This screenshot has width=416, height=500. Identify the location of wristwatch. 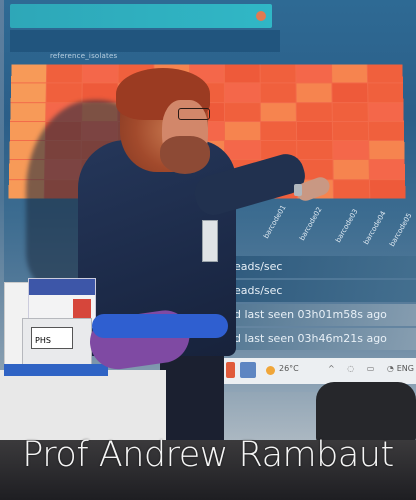
(298, 190).